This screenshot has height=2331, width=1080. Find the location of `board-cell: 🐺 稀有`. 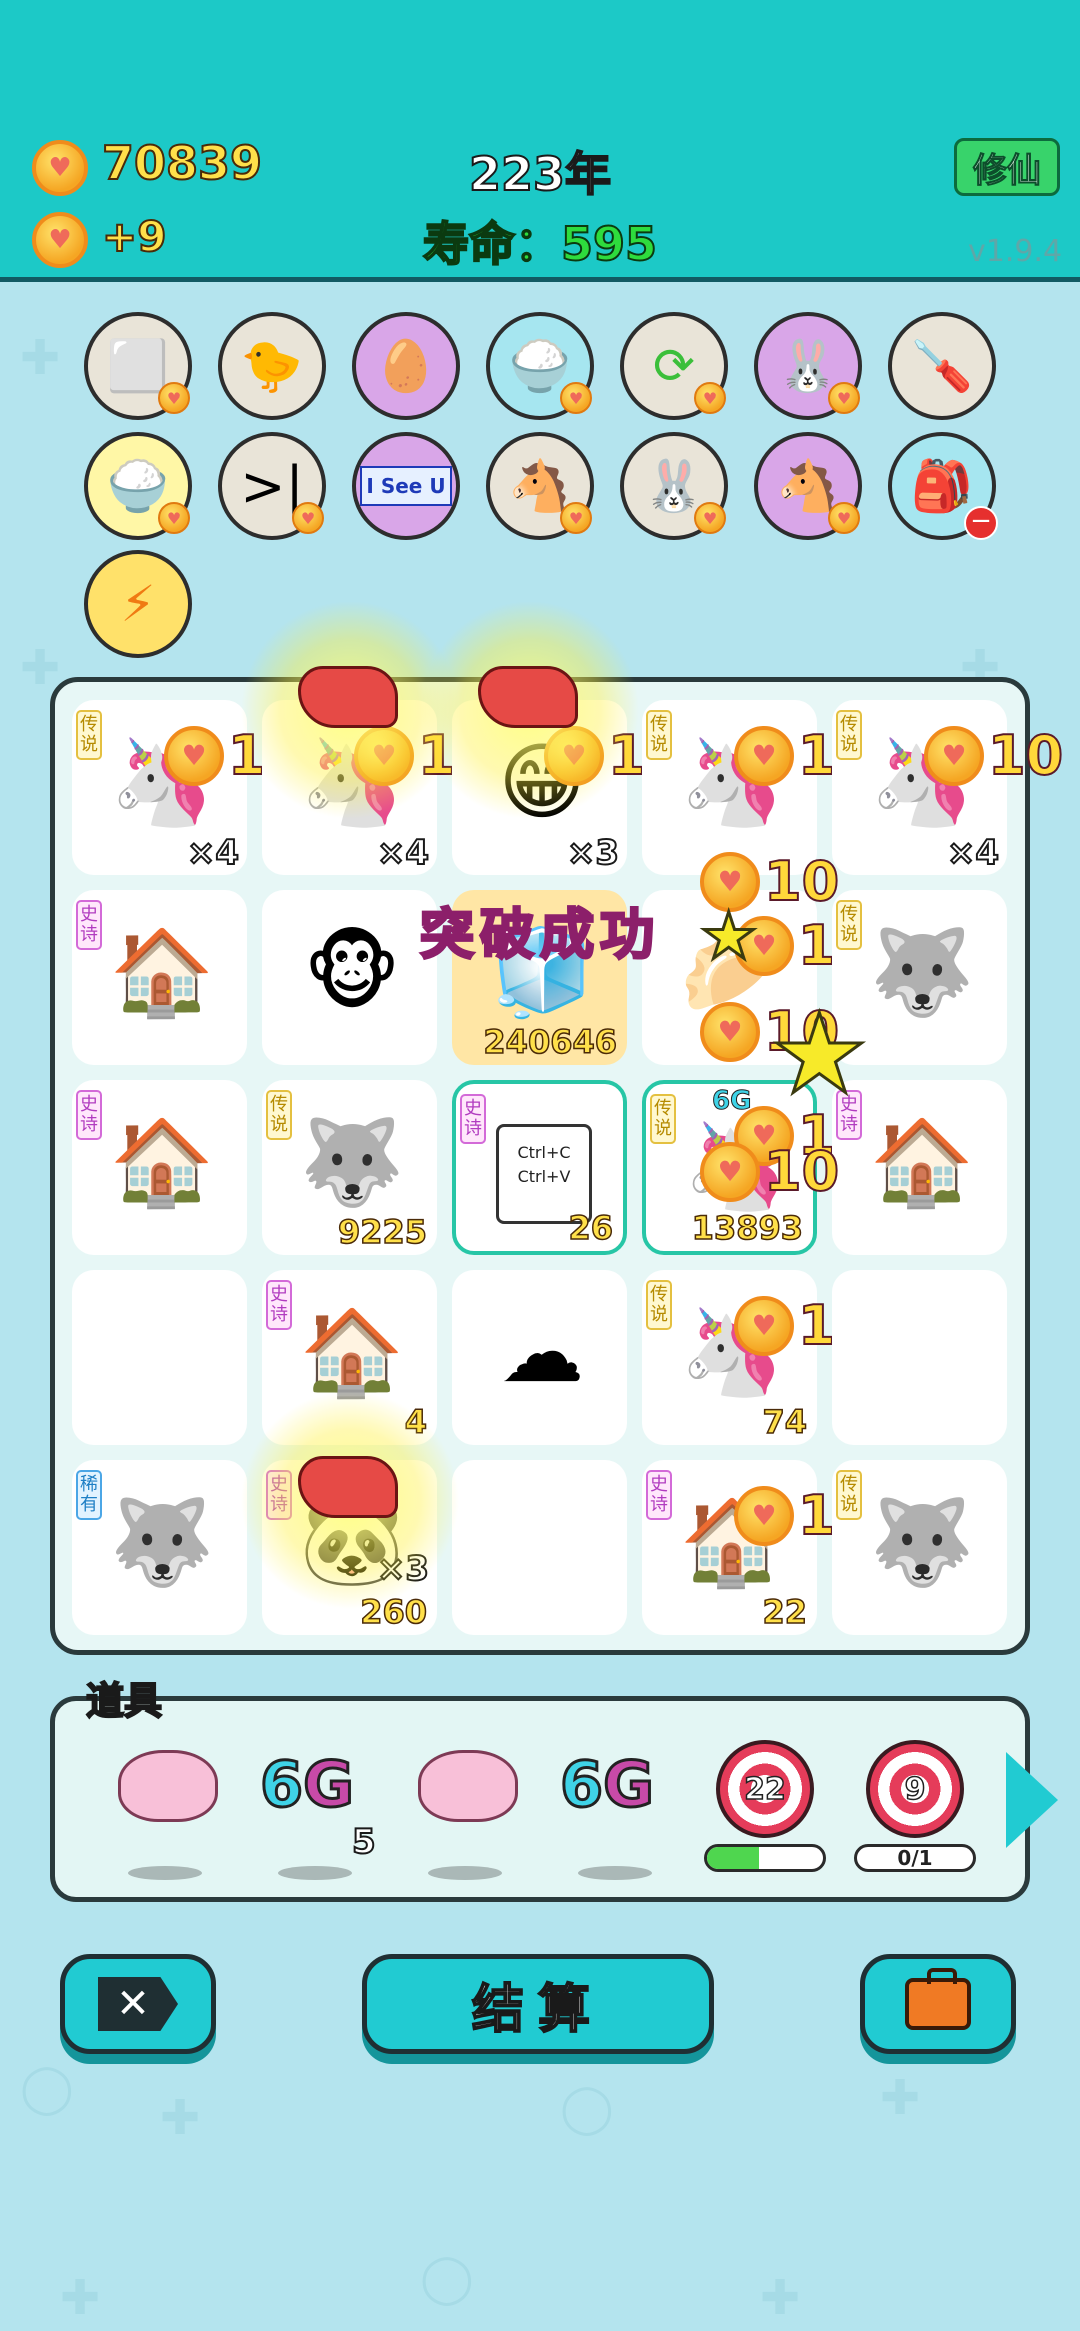

board-cell: 🐺 稀有 is located at coordinates (159, 1547).